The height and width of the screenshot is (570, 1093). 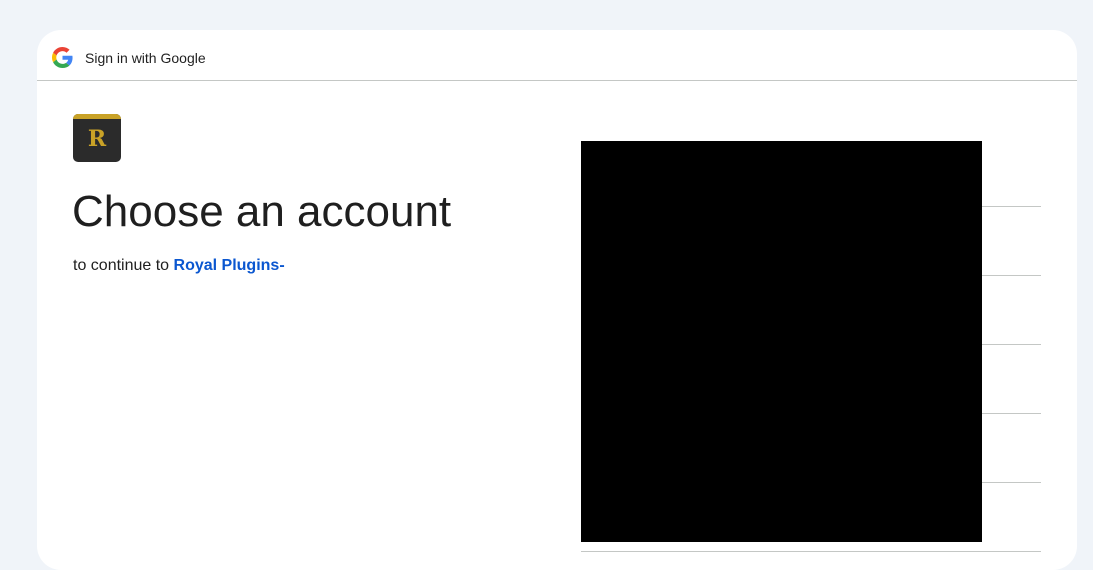 I want to click on app-logo: R, so click(x=97, y=138).